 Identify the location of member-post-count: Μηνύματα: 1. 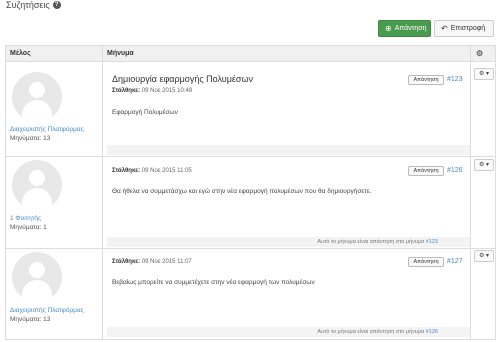
(28, 227).